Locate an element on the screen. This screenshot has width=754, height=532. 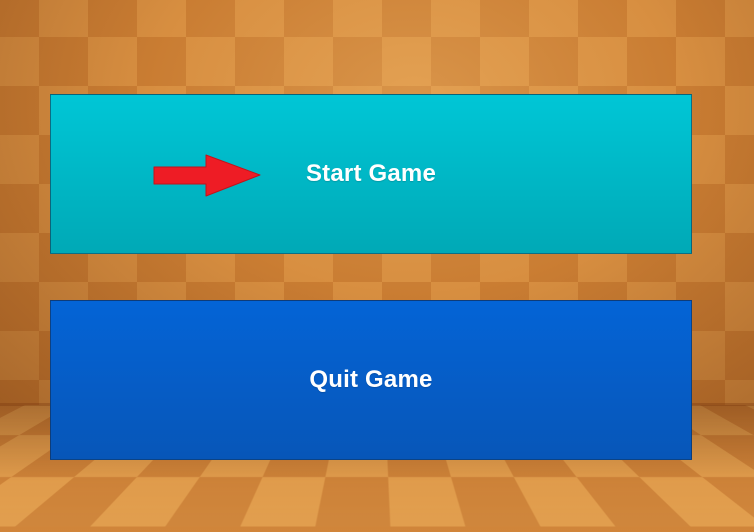
right-arrow-icon is located at coordinates (208, 177).